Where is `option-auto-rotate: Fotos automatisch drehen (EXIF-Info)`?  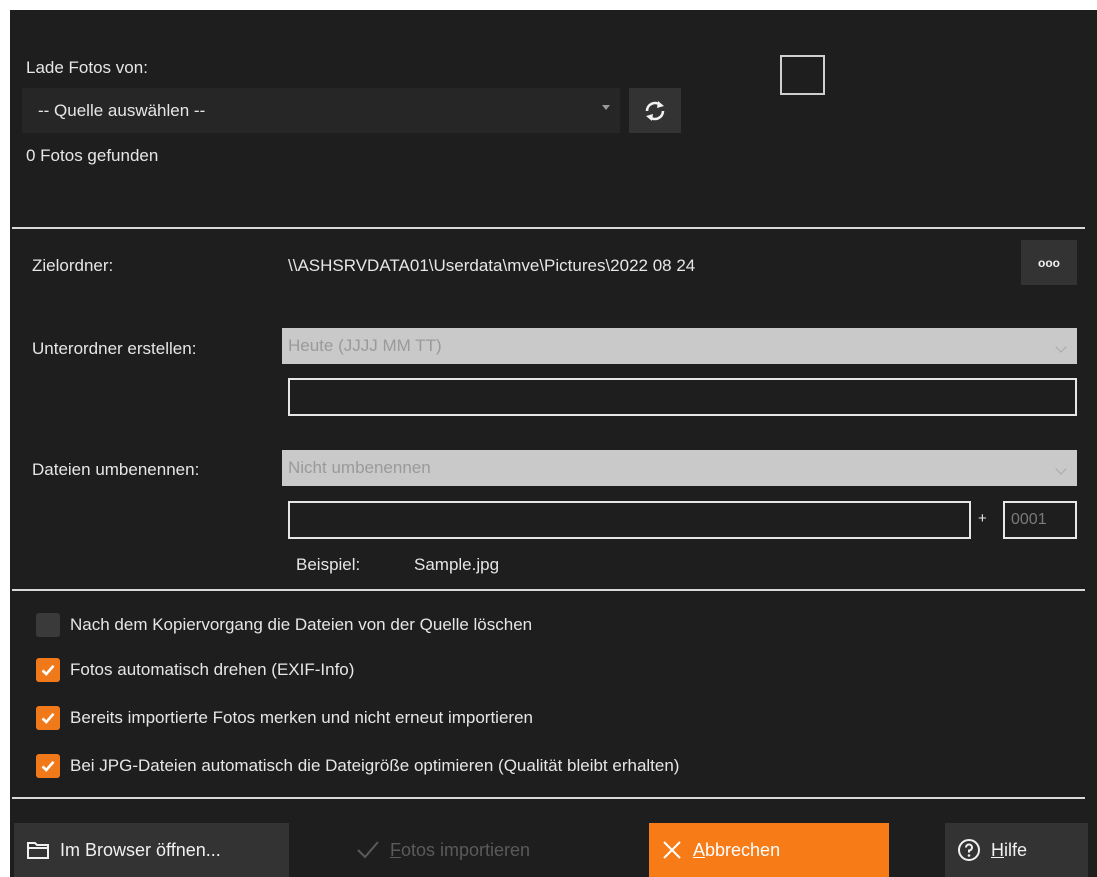 option-auto-rotate: Fotos automatisch drehen (EXIF-Info) is located at coordinates (195, 670).